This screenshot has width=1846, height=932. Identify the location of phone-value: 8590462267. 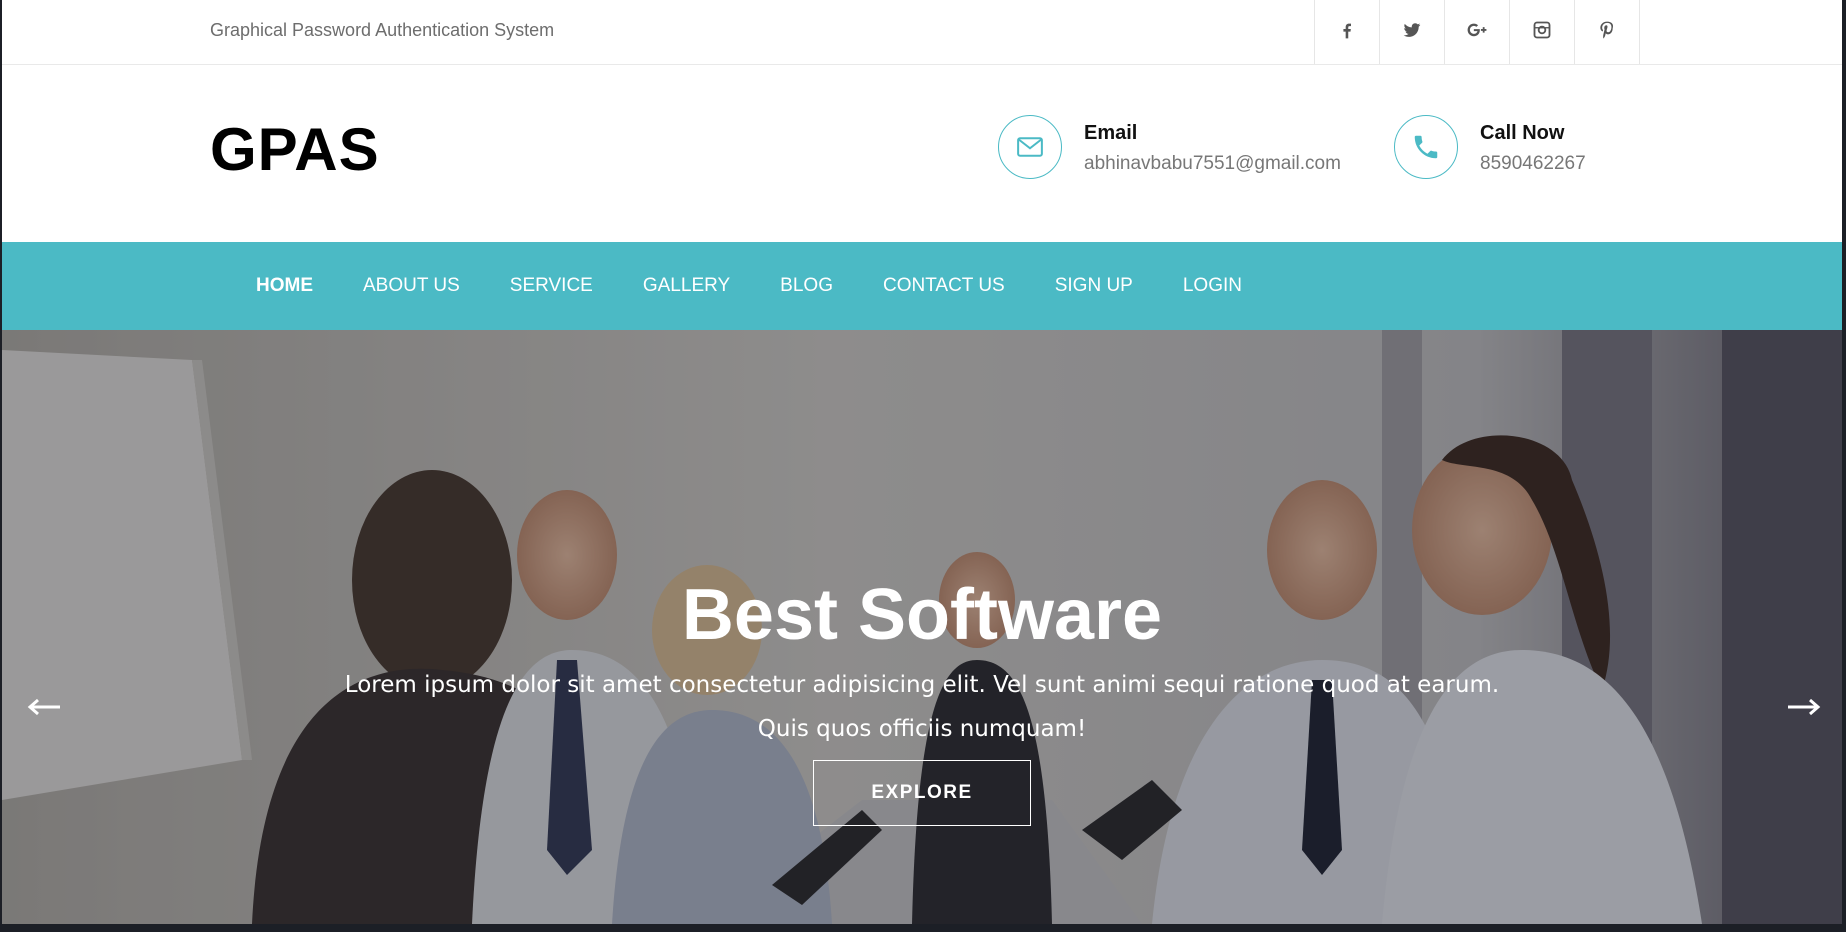
(1533, 164).